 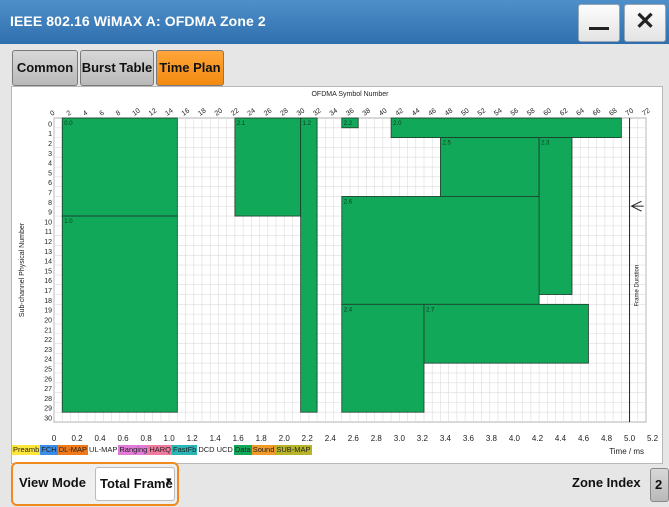 What do you see at coordinates (103, 450) in the screenshot?
I see `legend-item: UL-MAP` at bounding box center [103, 450].